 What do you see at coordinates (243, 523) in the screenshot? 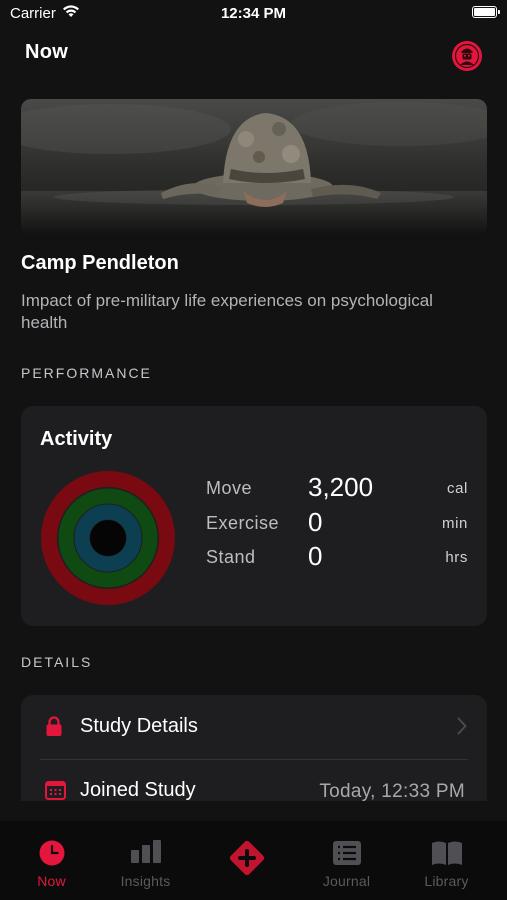
I see `stat-label: Exercise` at bounding box center [243, 523].